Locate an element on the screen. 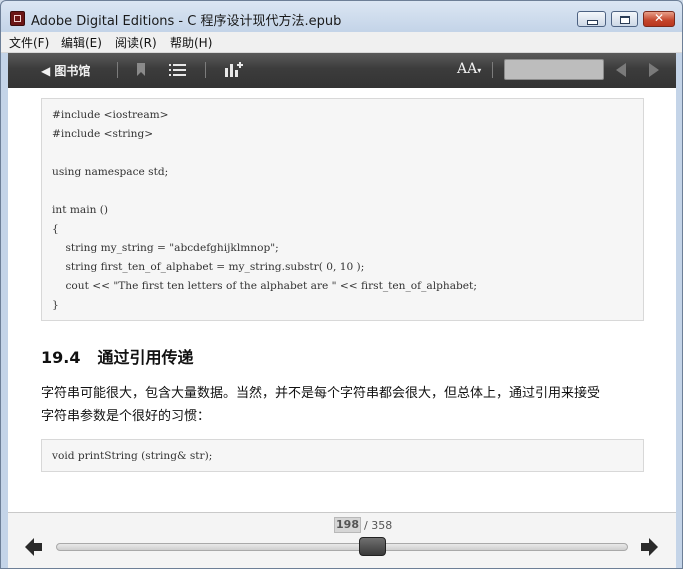 This screenshot has width=683, height=569. menu-file: 文件(F) is located at coordinates (29, 42).